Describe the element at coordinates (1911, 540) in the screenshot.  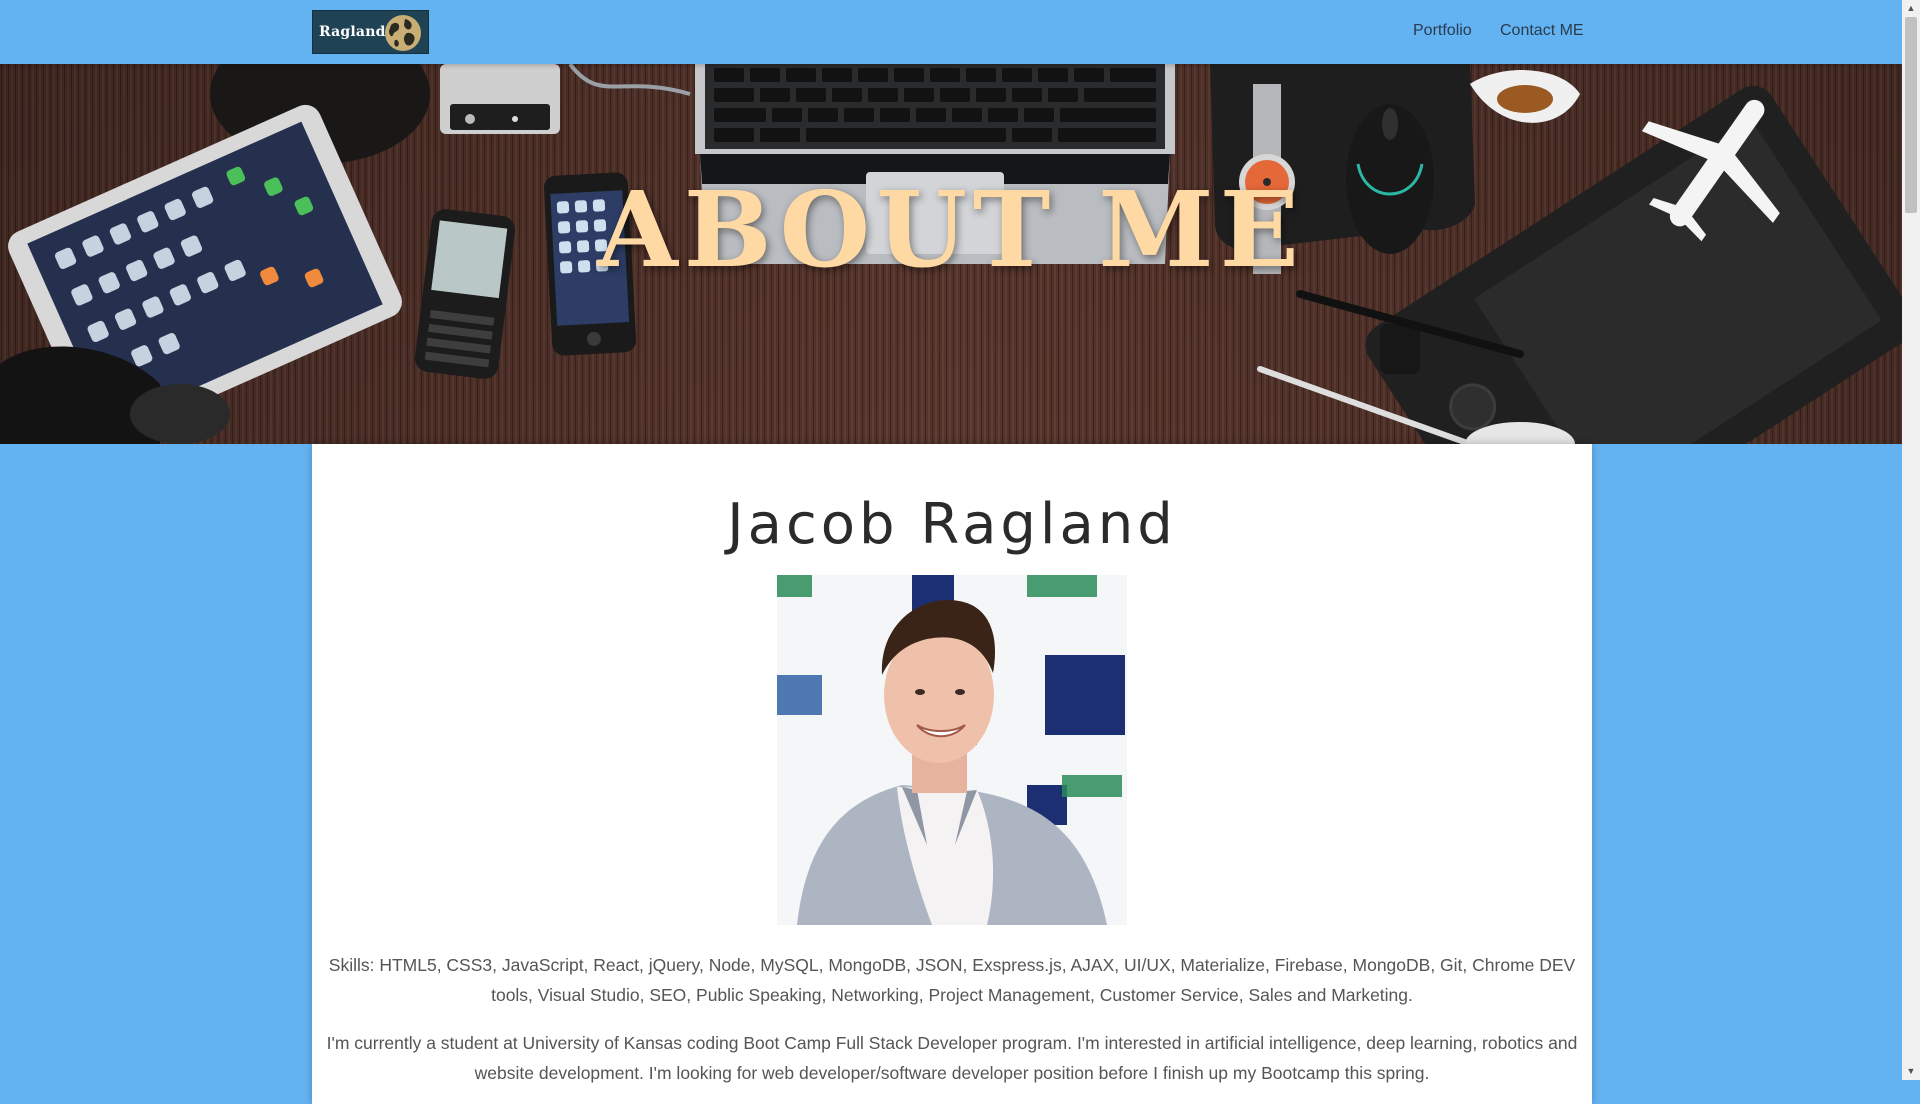
I see `vertical-scrollbar: ▲ ▼` at that location.